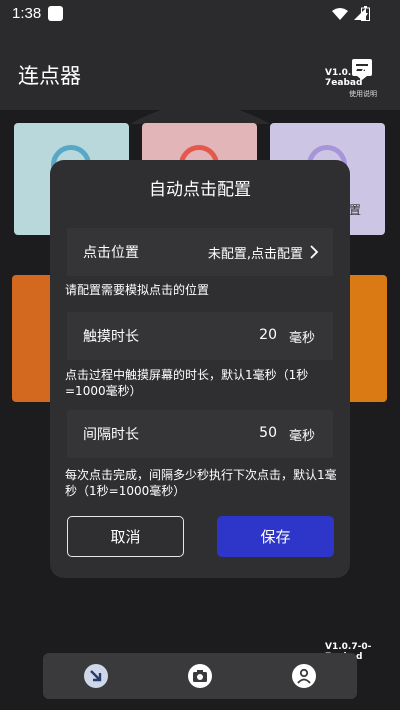 This screenshot has width=400, height=710. Describe the element at coordinates (200, 252) in the screenshot. I see `click-position-row: 点击位置 未配置,点击配置` at that location.